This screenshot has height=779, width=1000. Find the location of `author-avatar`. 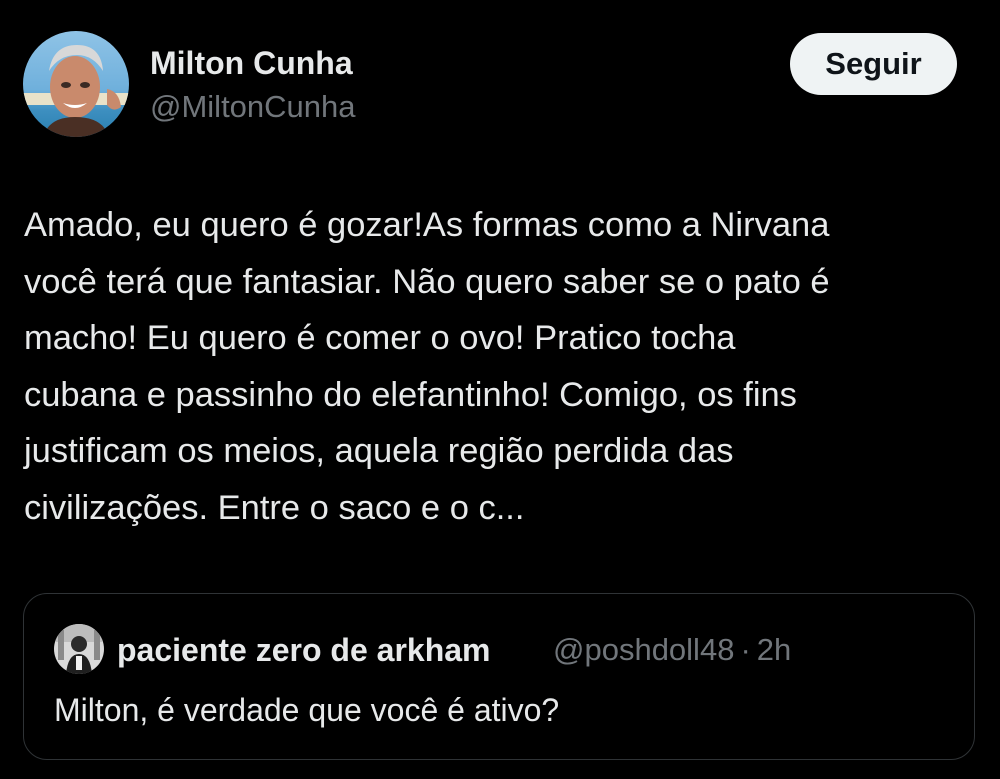

author-avatar is located at coordinates (76, 84).